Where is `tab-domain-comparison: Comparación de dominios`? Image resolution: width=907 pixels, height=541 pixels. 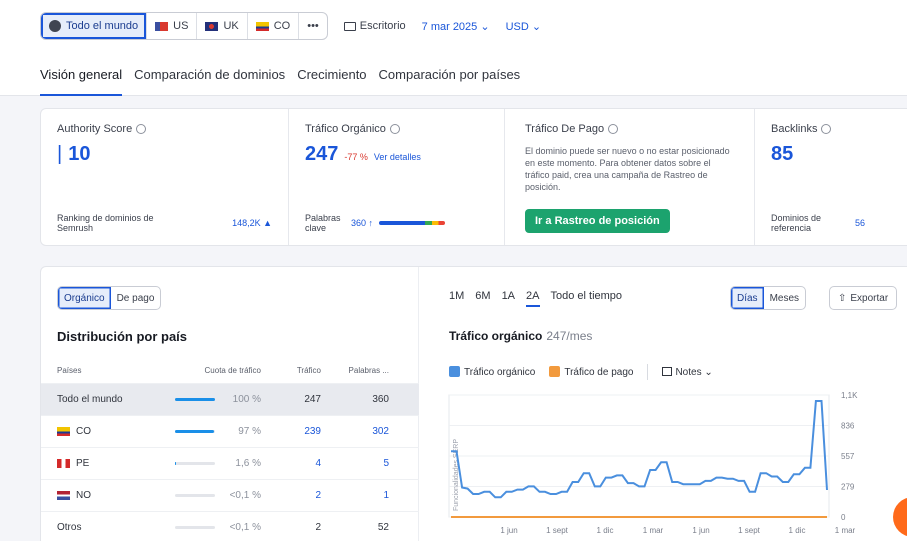
tab-domain-comparison: Comparación de dominios is located at coordinates (209, 80).